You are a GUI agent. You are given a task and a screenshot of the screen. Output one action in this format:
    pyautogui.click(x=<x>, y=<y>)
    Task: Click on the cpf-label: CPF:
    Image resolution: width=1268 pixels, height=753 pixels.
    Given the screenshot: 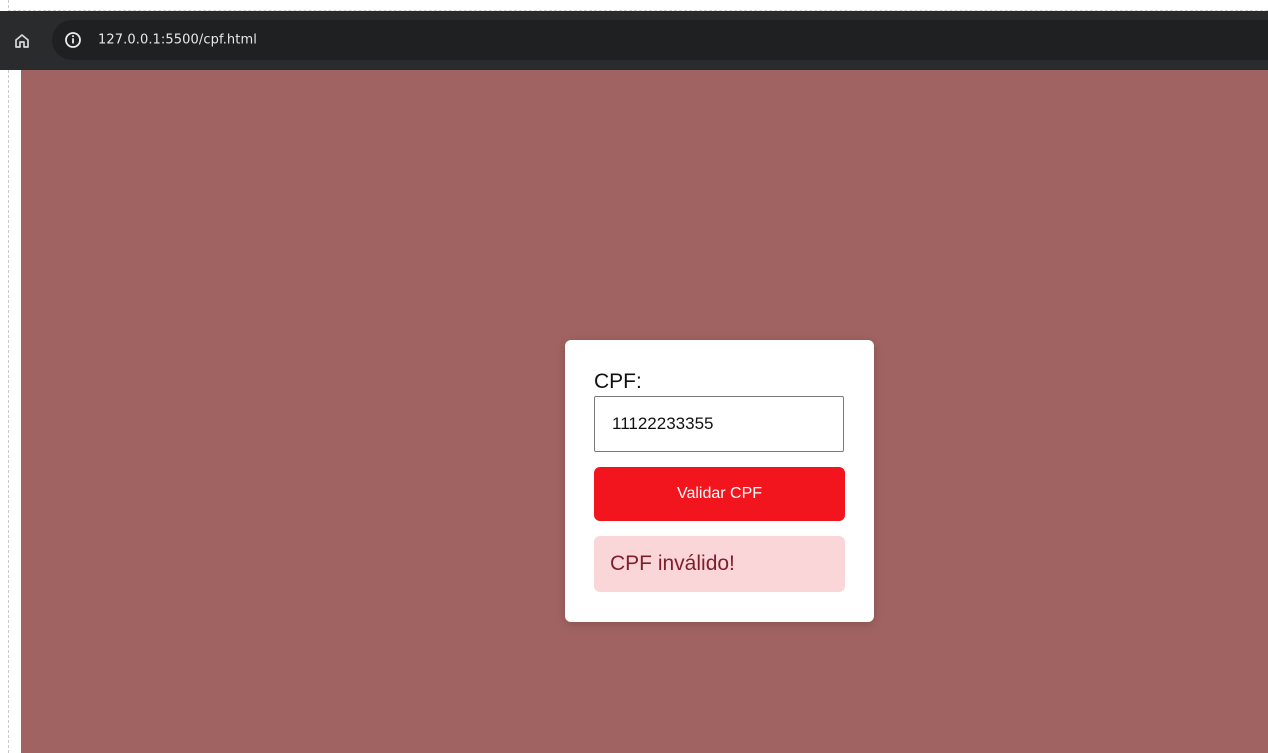 What is the action you would take?
    pyautogui.click(x=618, y=381)
    